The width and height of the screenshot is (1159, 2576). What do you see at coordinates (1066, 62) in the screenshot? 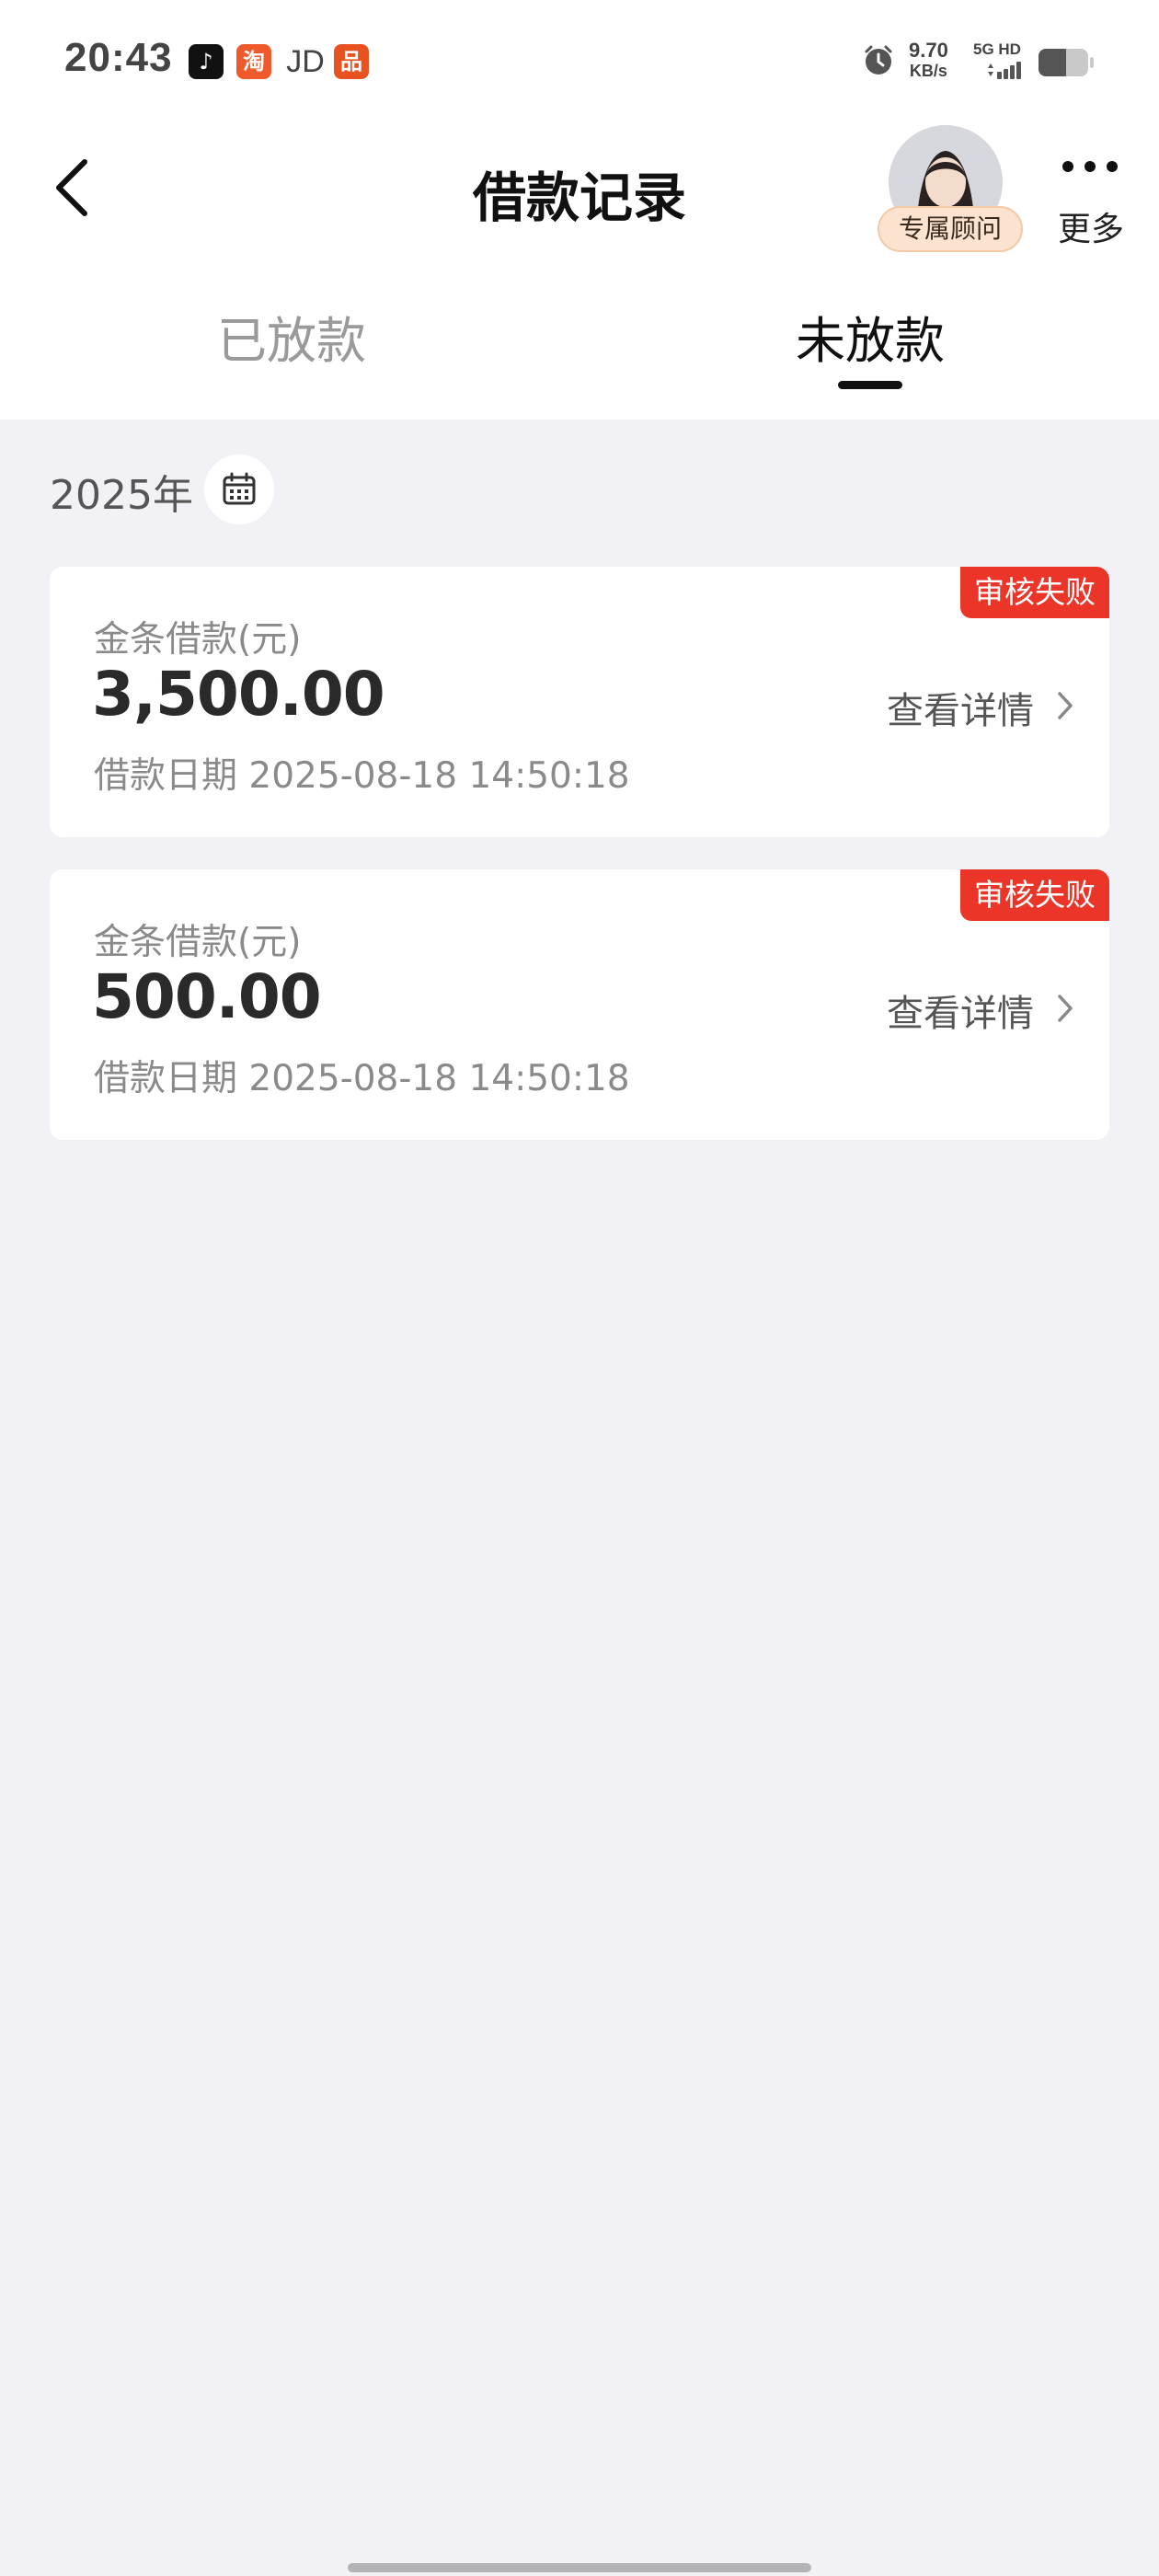
I see `battery-icon` at bounding box center [1066, 62].